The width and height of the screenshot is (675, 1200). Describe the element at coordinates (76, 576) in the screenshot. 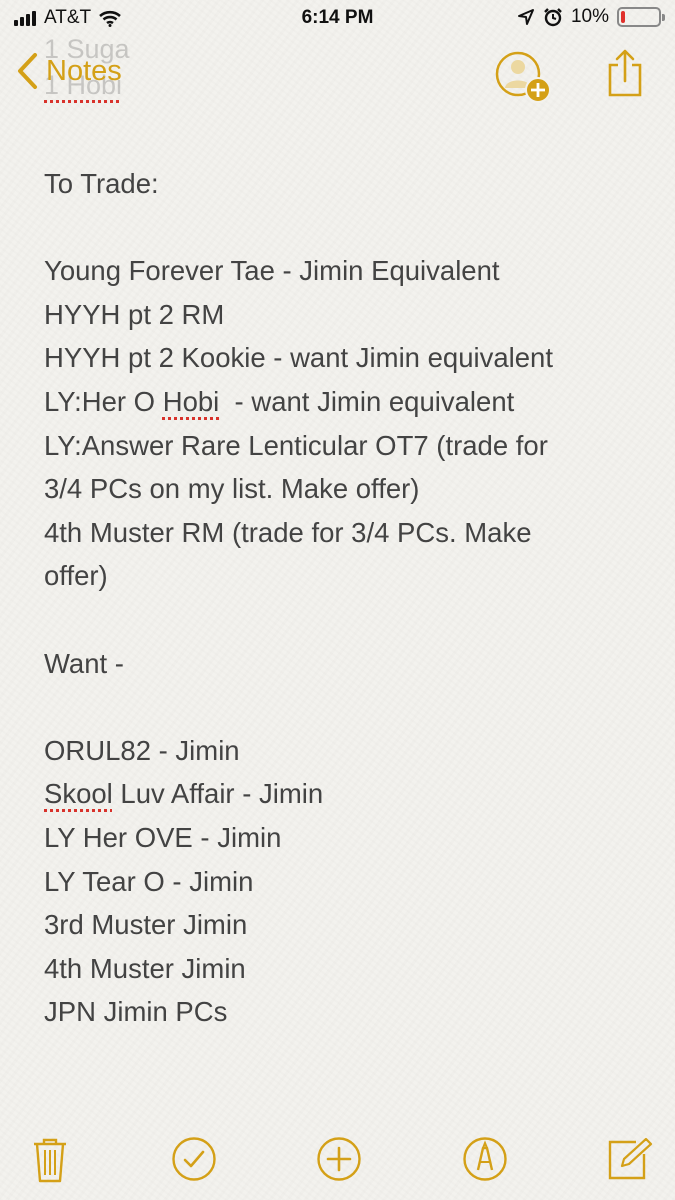

I see `note-line: offer)` at that location.